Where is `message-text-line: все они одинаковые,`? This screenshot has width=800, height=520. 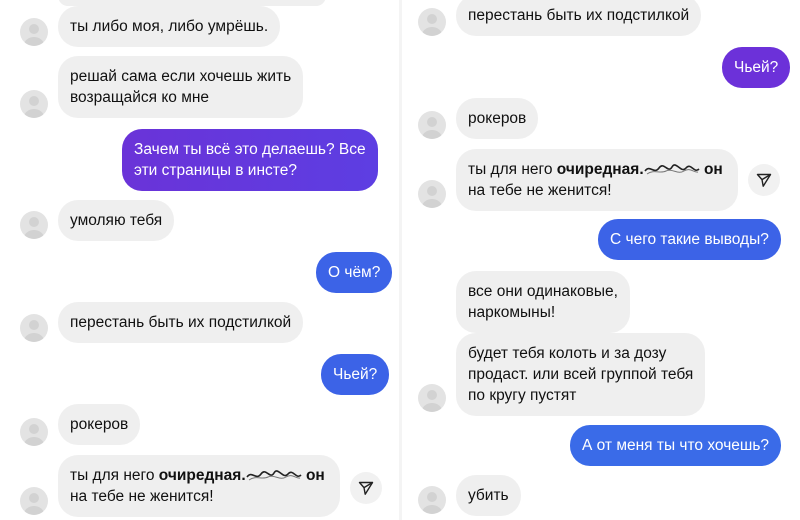 message-text-line: все они одинаковые, is located at coordinates (543, 291).